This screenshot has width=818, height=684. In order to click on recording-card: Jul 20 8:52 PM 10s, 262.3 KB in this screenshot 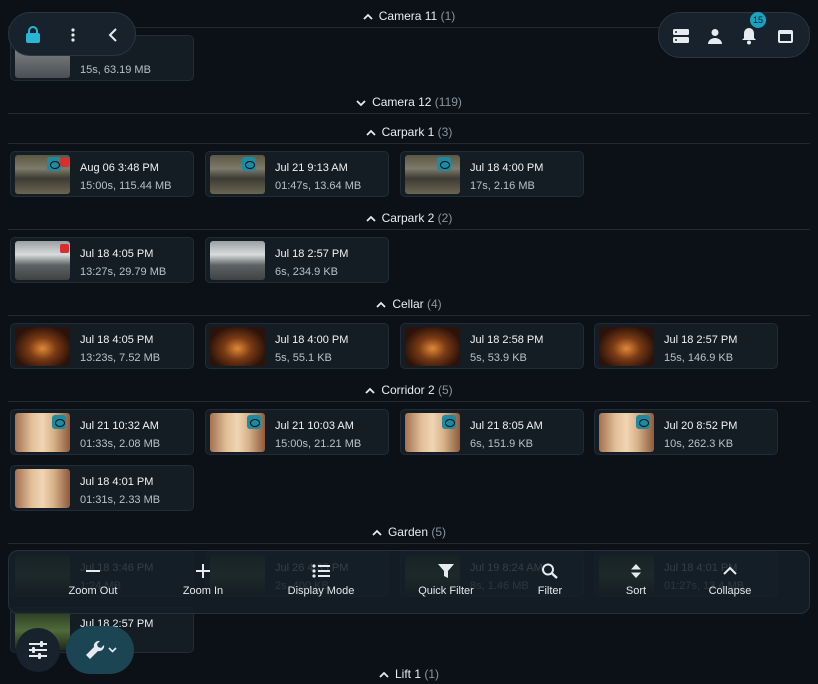, I will do `click(686, 432)`.